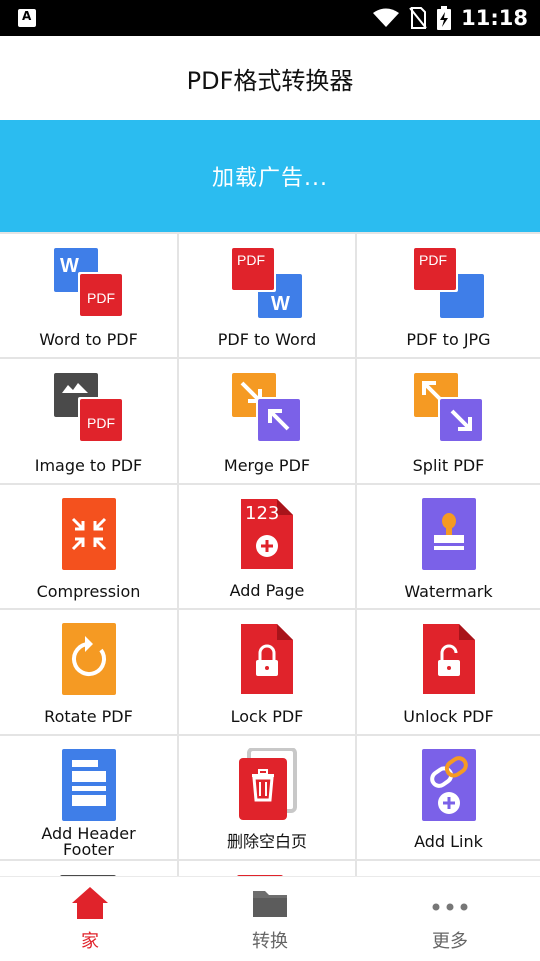 The width and height of the screenshot is (540, 961). I want to click on nav-label: 家, so click(90, 941).